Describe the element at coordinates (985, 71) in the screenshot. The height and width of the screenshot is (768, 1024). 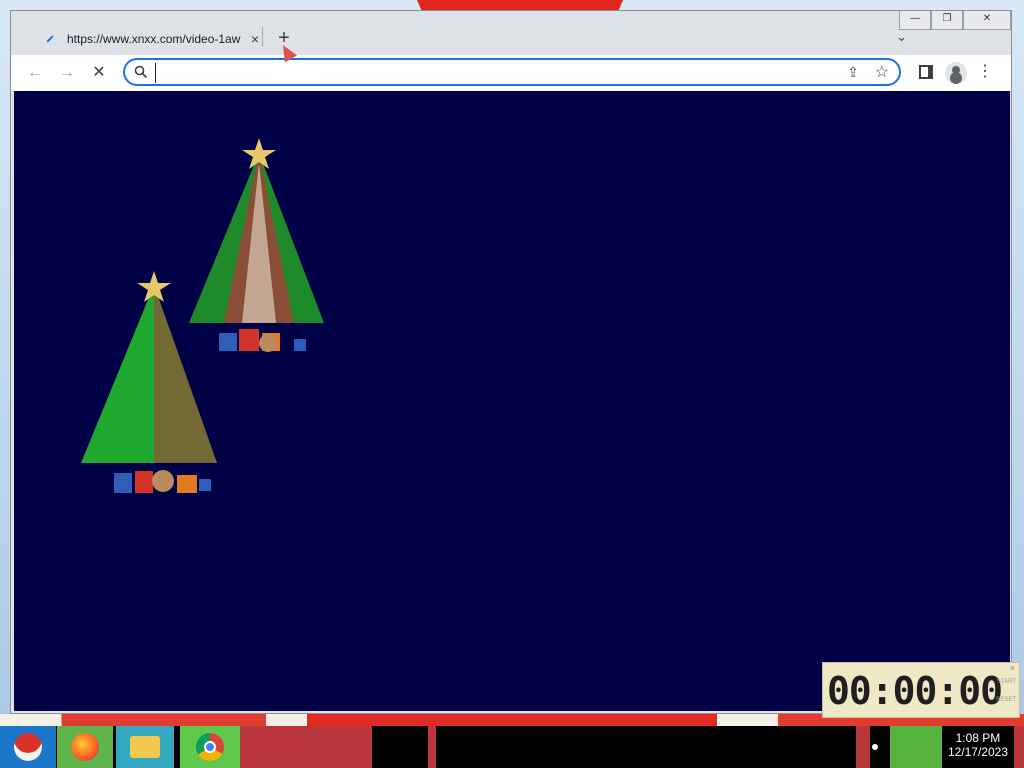
I see `browser-menu-button: ⋮` at that location.